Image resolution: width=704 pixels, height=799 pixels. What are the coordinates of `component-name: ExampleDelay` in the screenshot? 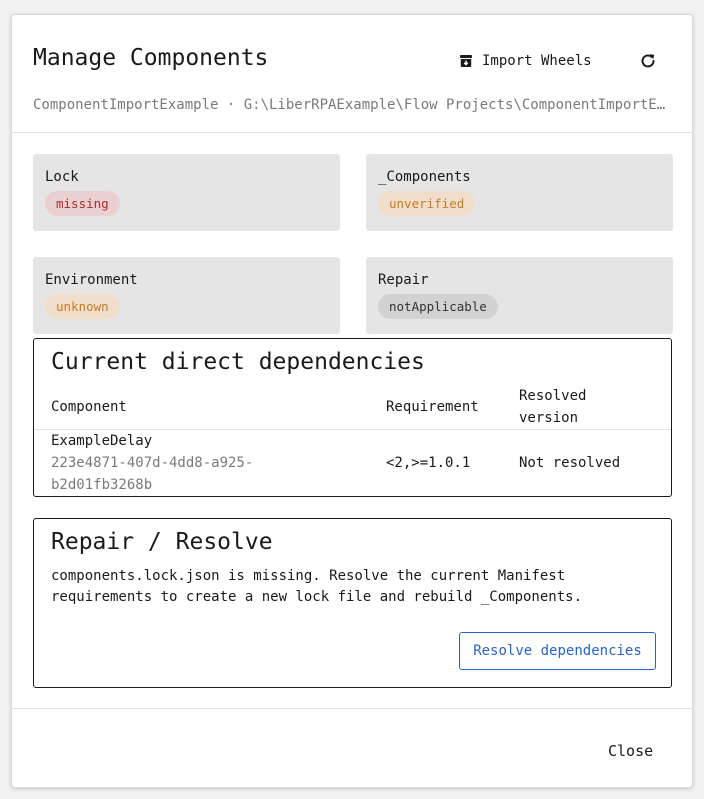 It's located at (102, 441).